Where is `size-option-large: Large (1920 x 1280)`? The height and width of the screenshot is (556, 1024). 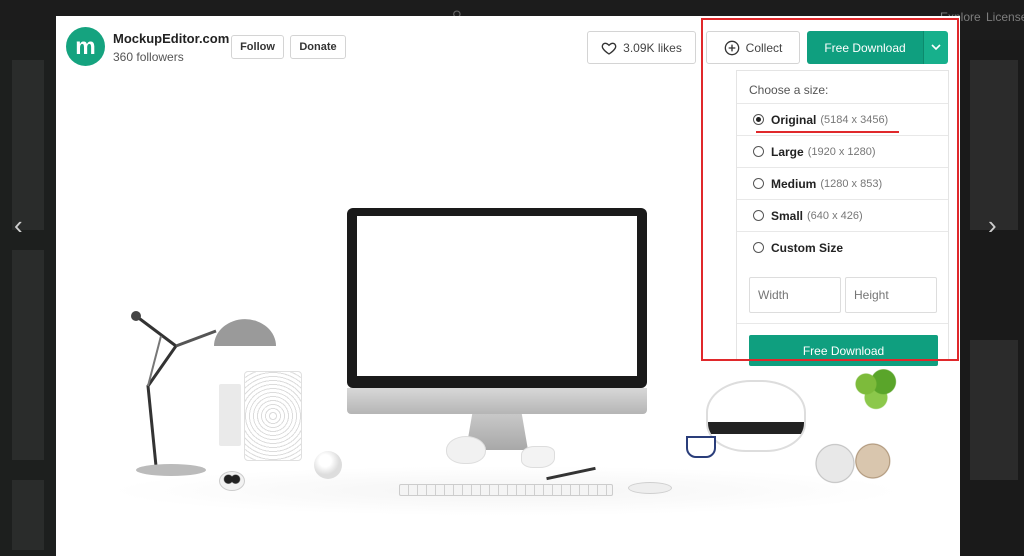 size-option-large: Large (1920 x 1280) is located at coordinates (842, 151).